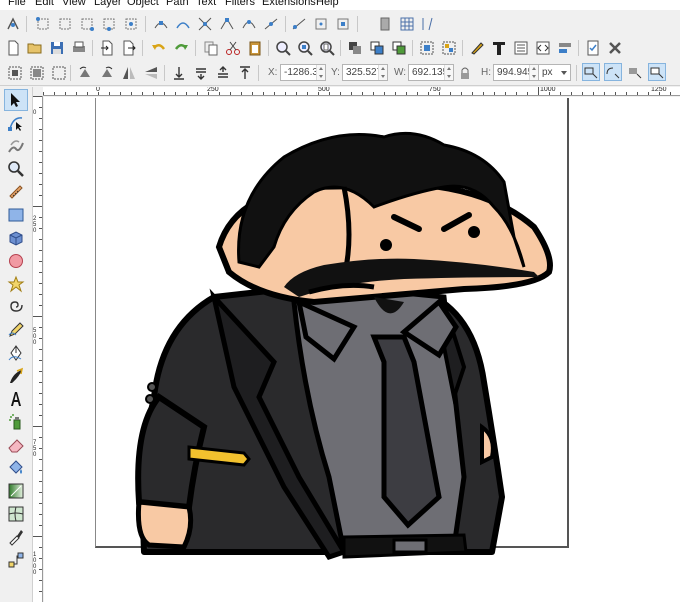 The width and height of the screenshot is (680, 602). What do you see at coordinates (635, 72) in the screenshot?
I see `transform-gradient-toggle` at bounding box center [635, 72].